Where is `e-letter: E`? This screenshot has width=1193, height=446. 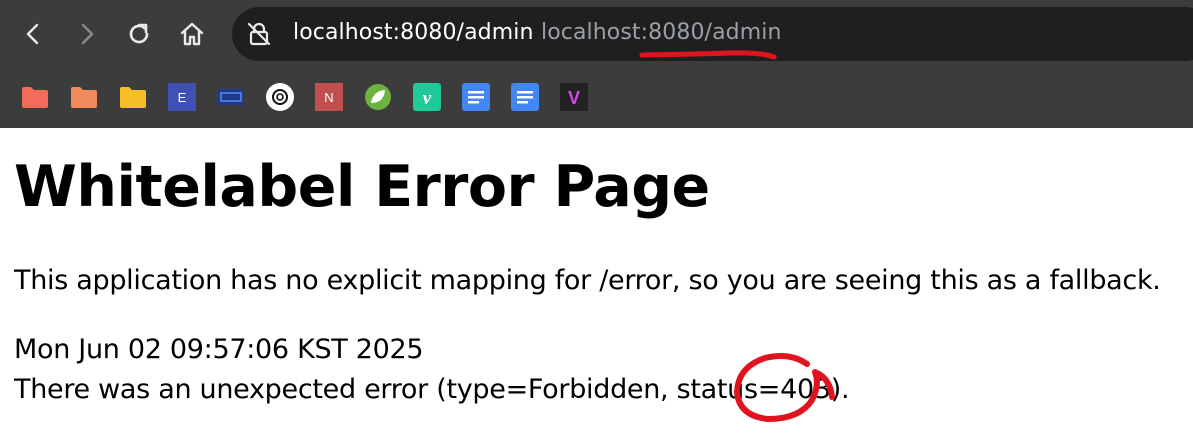 e-letter: E is located at coordinates (182, 97).